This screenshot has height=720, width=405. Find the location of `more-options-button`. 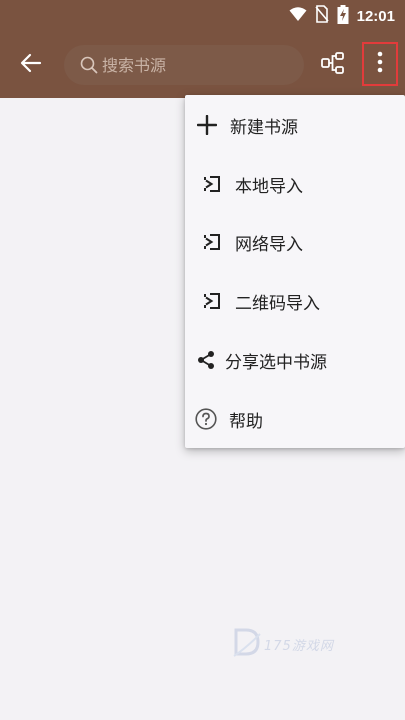

more-options-button is located at coordinates (380, 64).